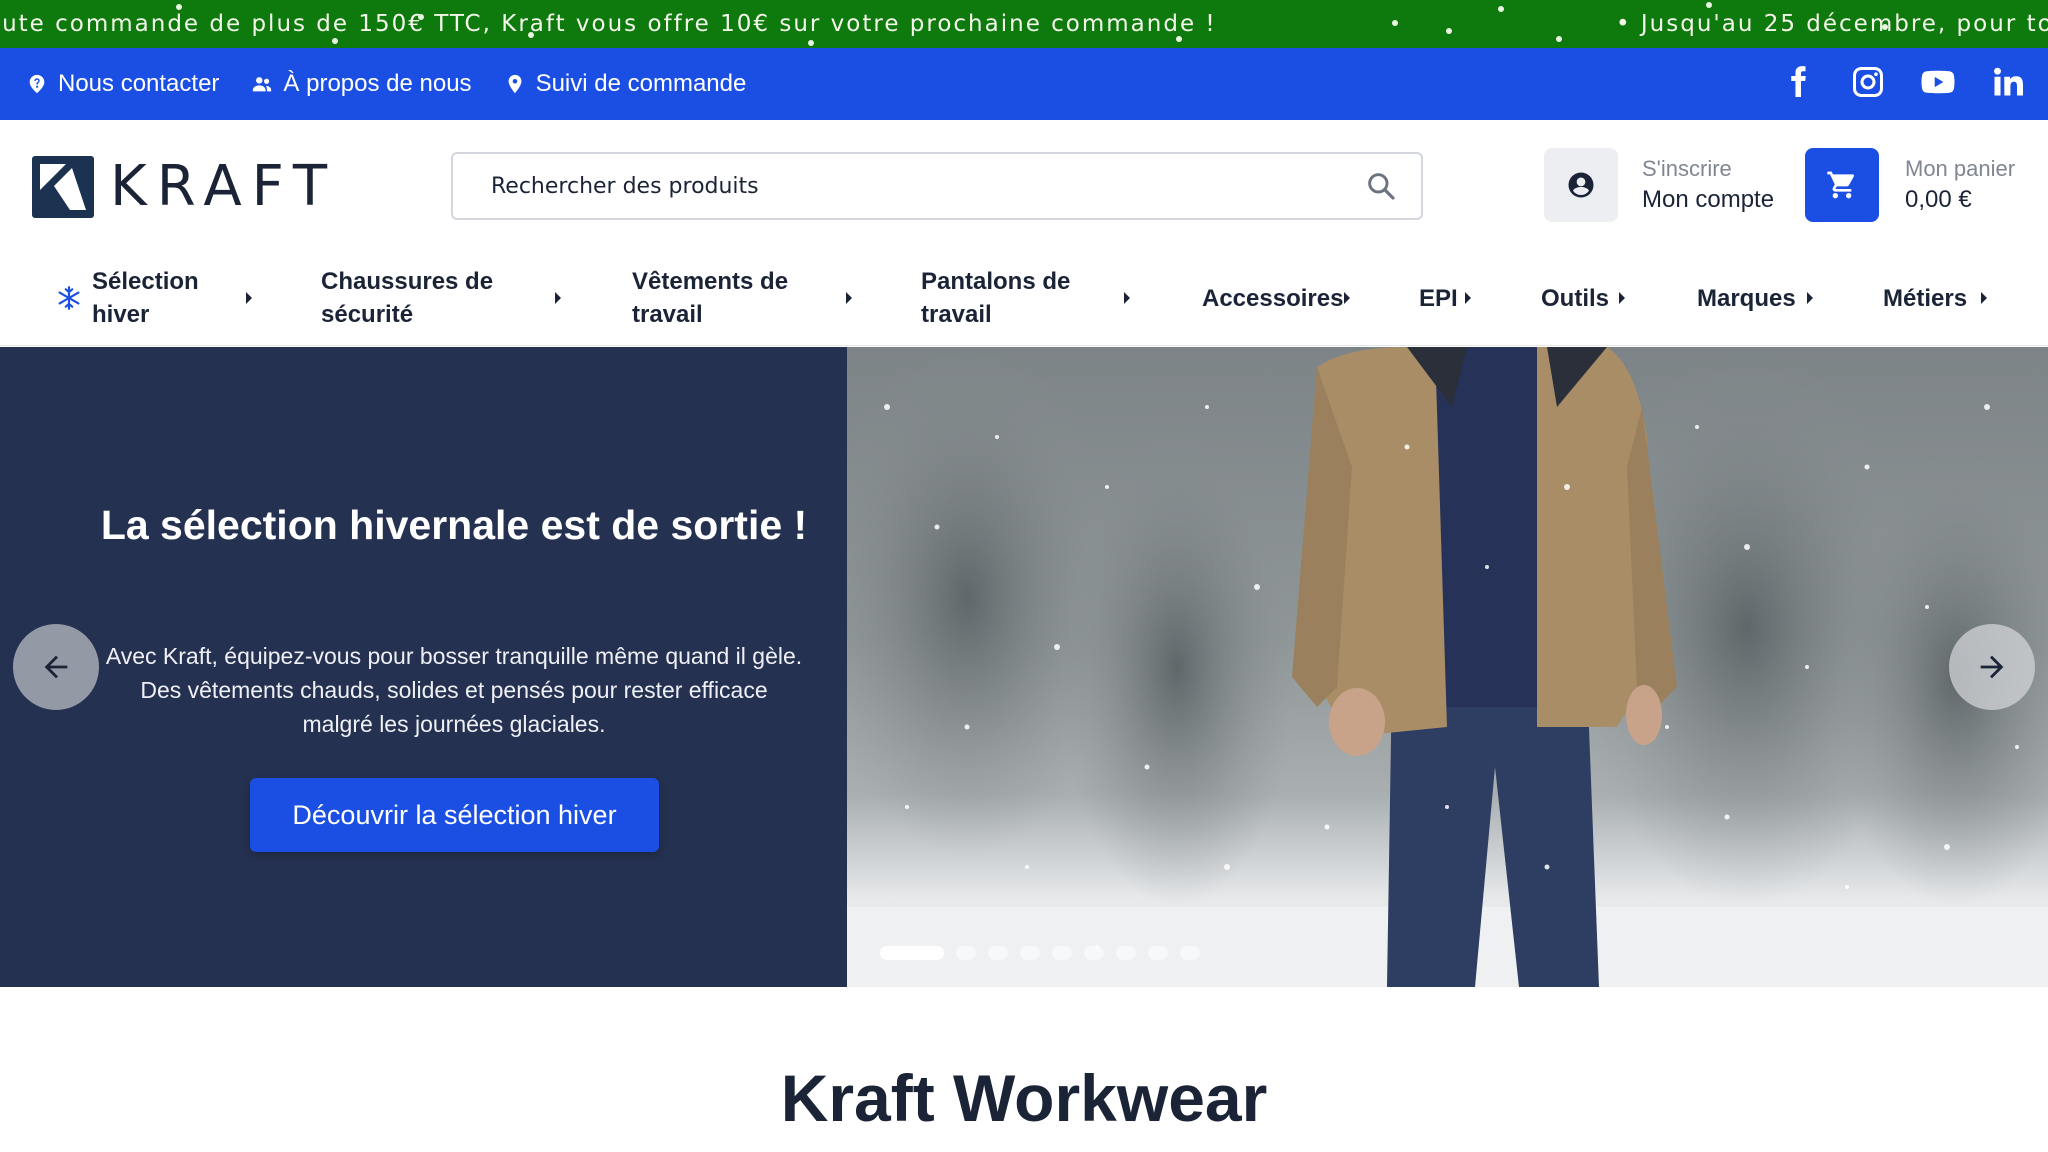 The width and height of the screenshot is (2048, 1152). Describe the element at coordinates (1903, 84) in the screenshot. I see `social-links` at that location.